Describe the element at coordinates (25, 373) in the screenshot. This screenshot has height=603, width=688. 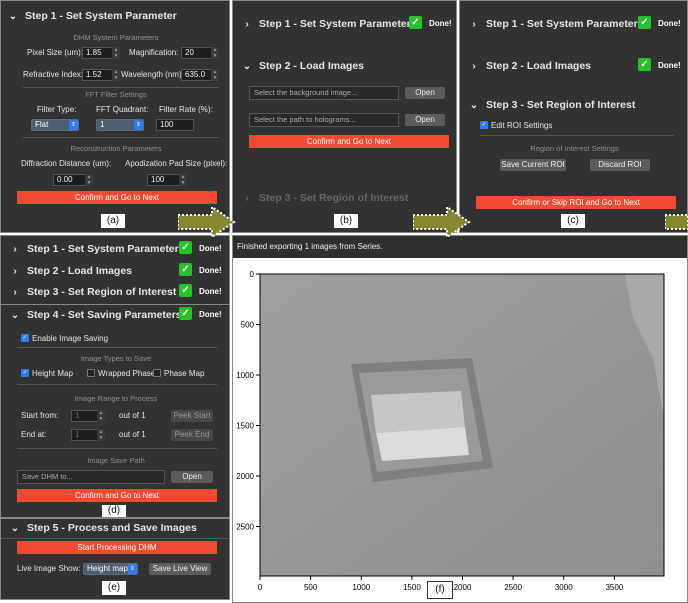
I see `height-map-checkbox: ✓` at that location.